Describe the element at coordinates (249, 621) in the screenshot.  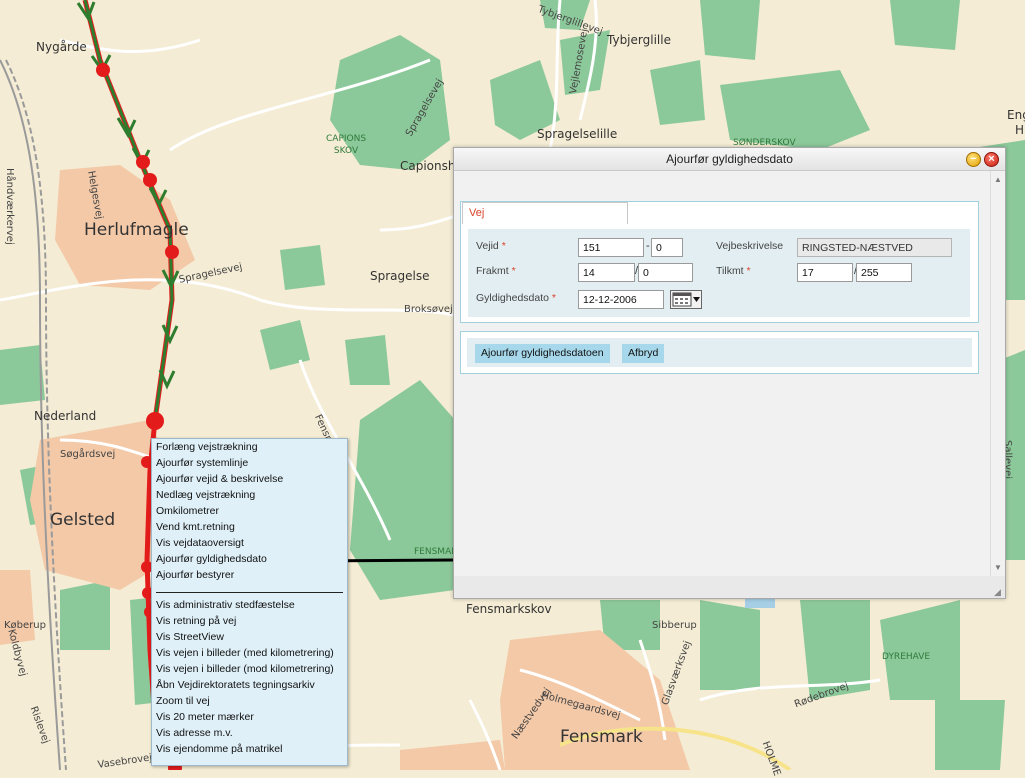
I see `menu-item-vis-retning: Vis retning på vej` at that location.